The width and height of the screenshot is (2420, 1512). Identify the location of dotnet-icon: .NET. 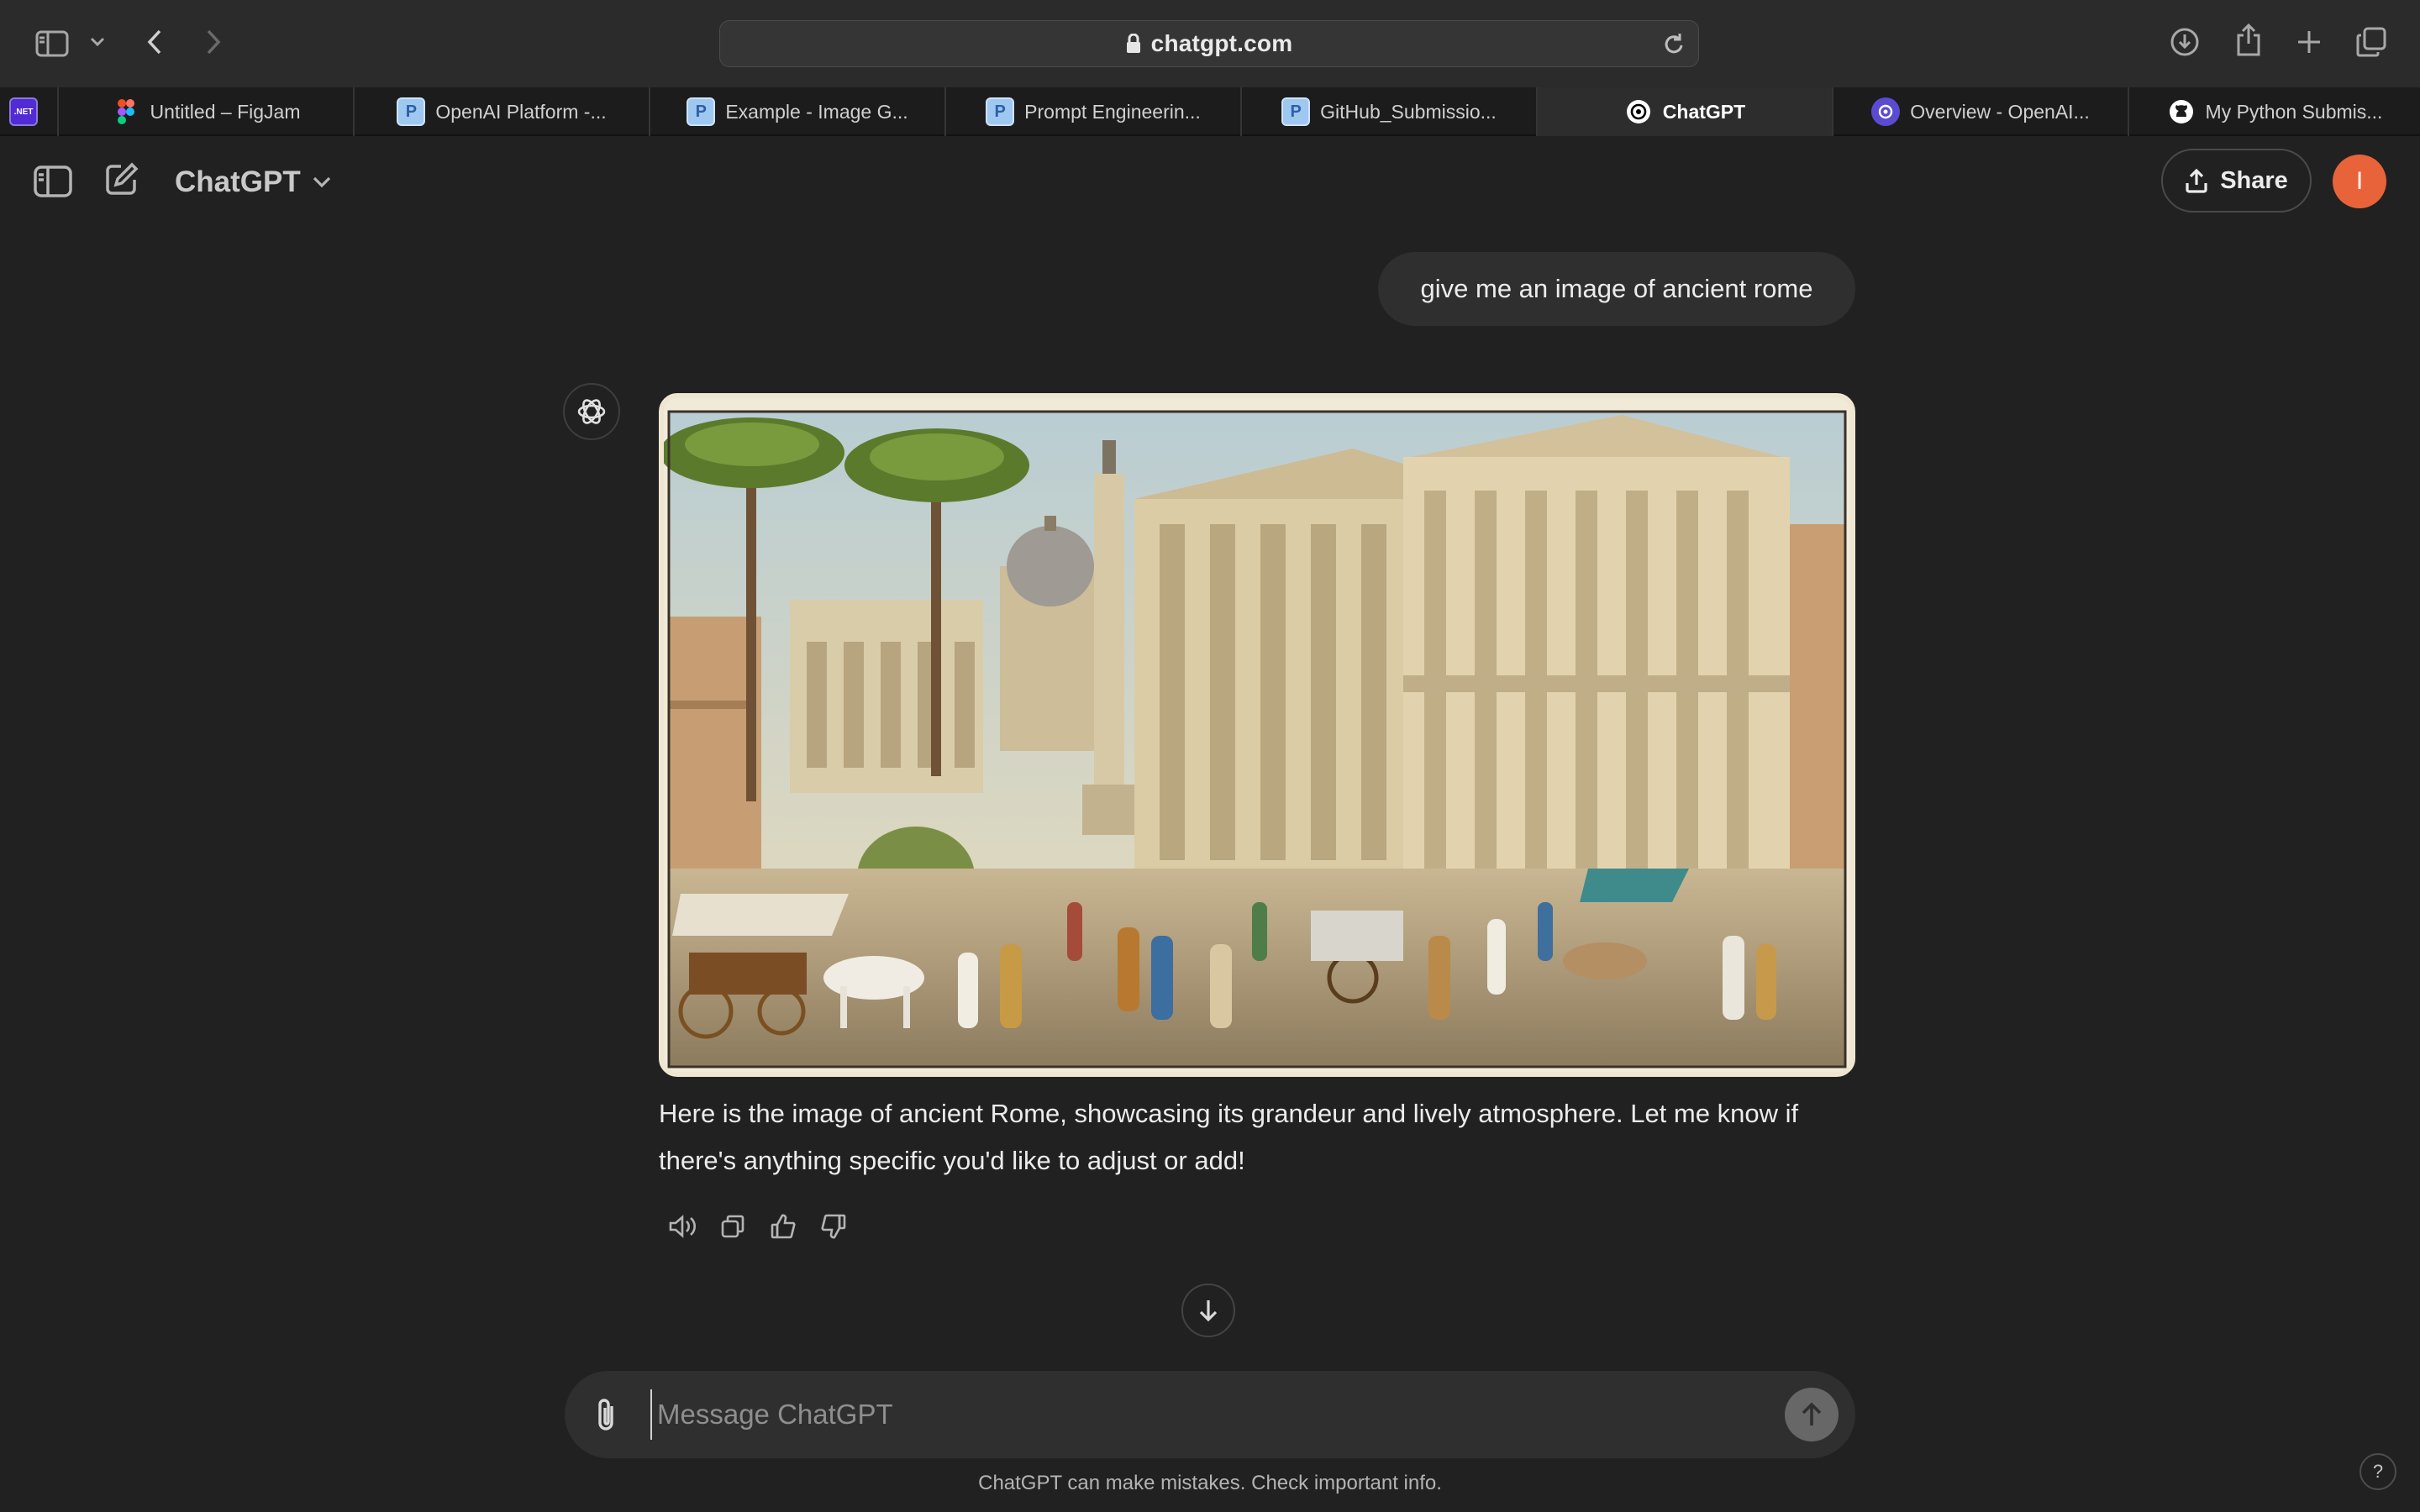
(23, 111).